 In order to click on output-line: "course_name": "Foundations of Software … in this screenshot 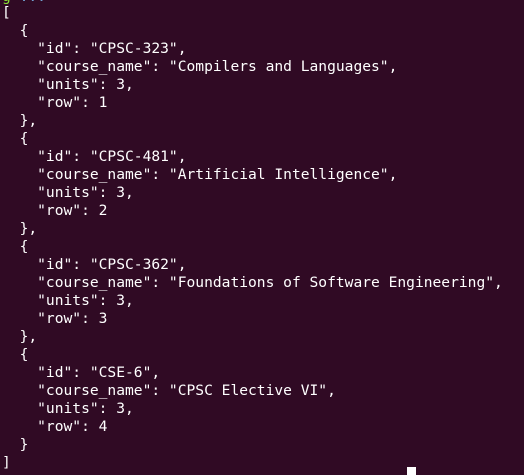, I will do `click(252, 282)`.